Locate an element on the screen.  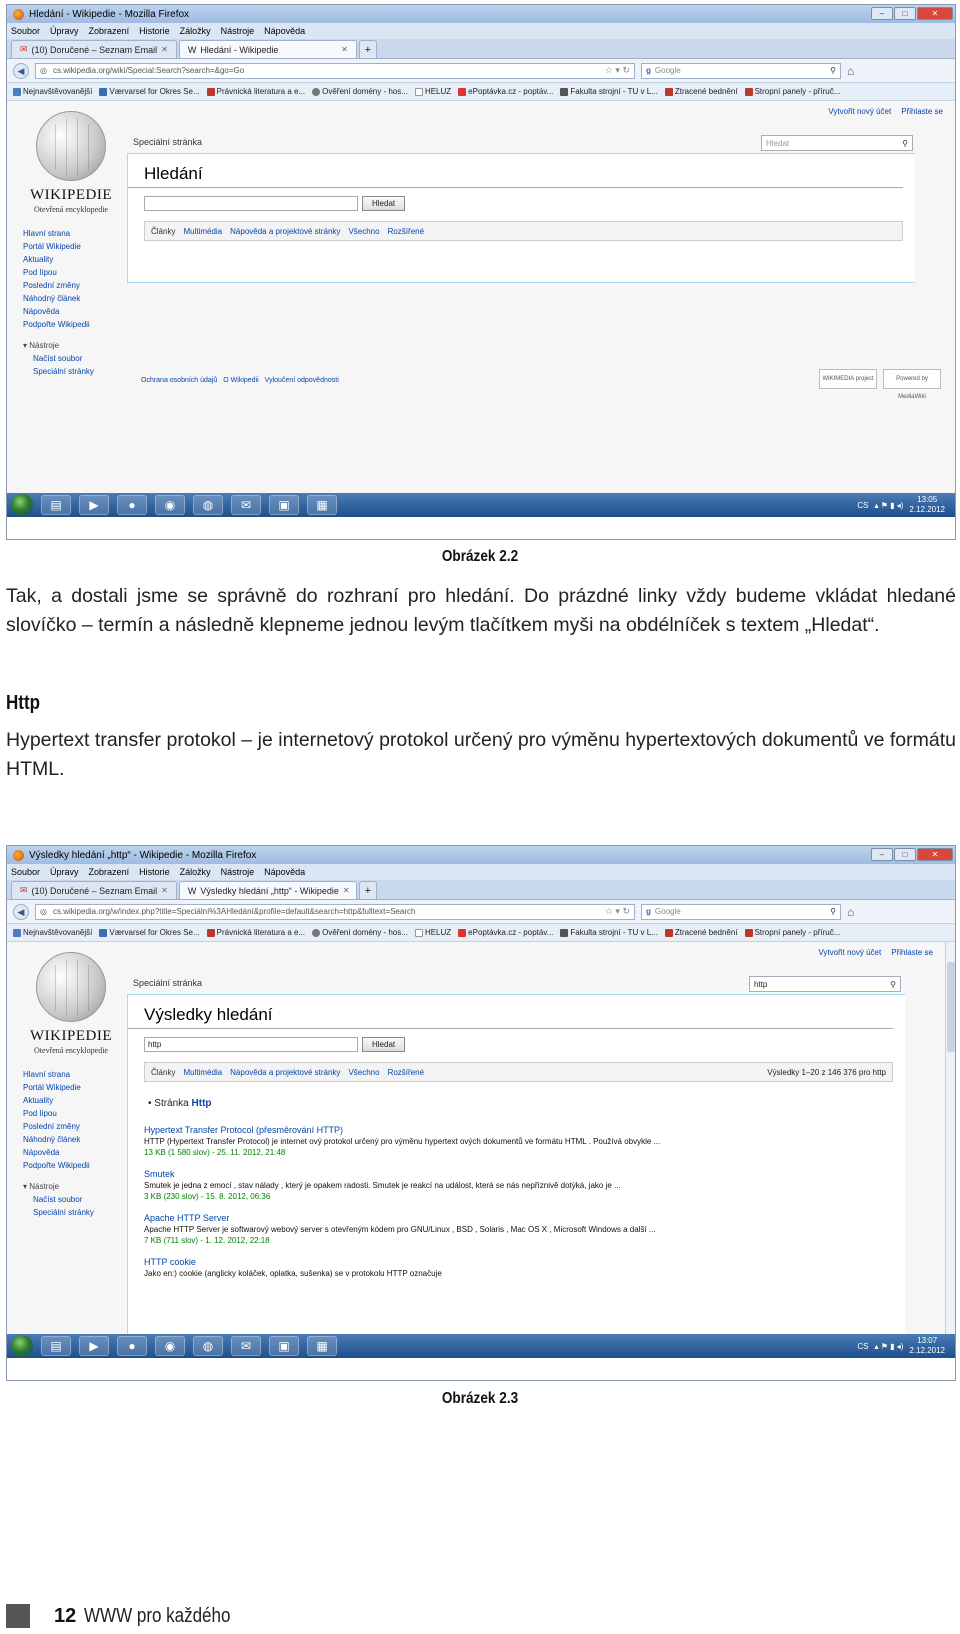
new-tab-button: + is located at coordinates (367, 49).